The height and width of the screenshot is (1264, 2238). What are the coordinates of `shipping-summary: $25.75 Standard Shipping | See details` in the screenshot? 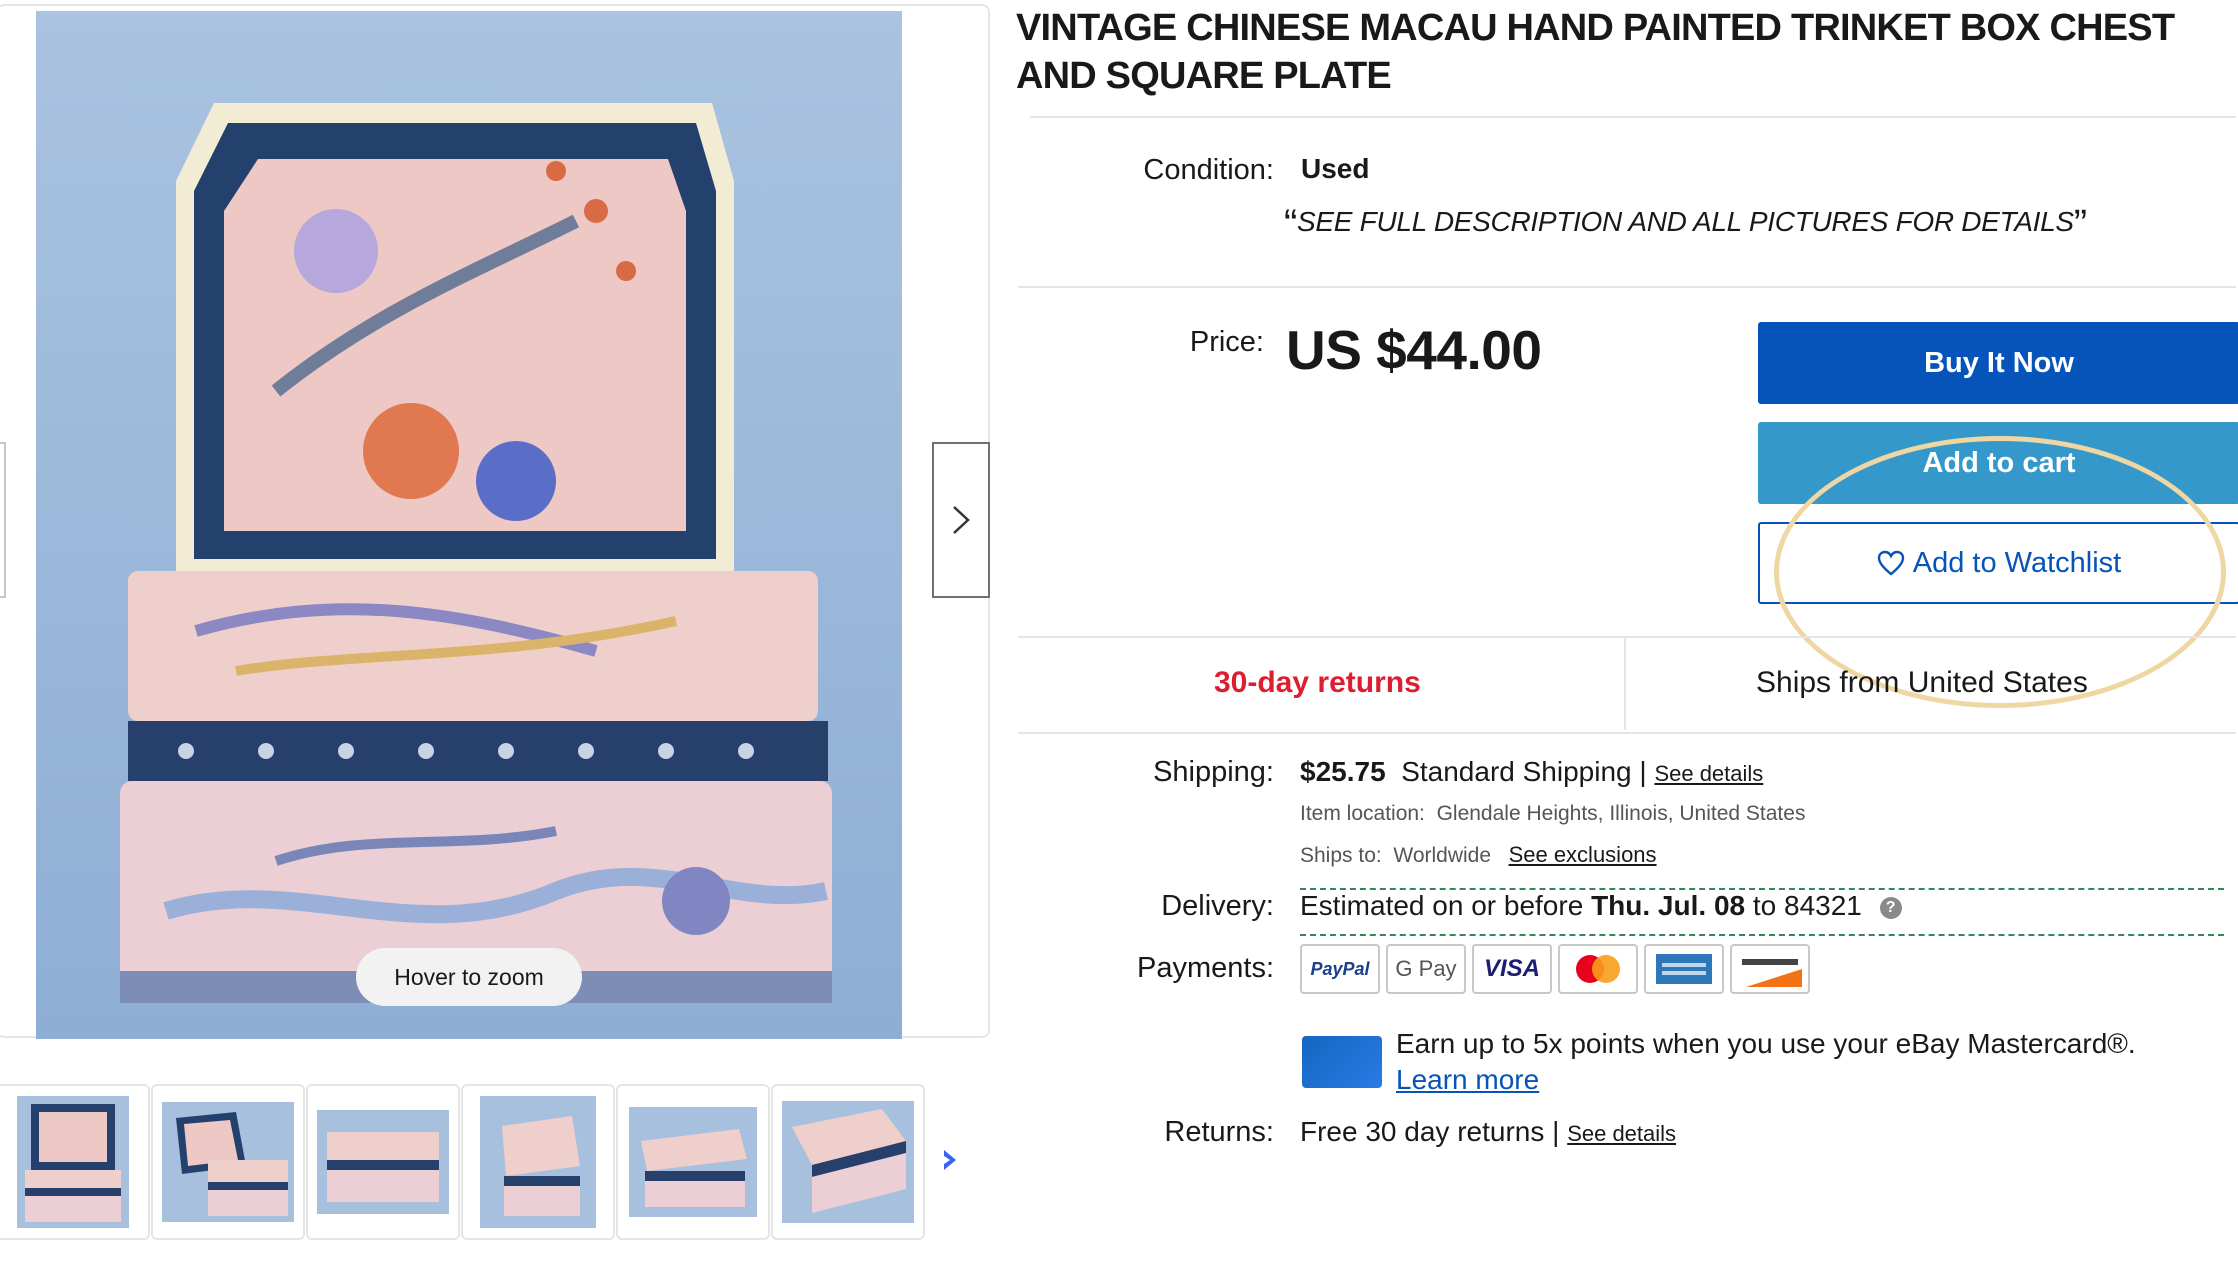 It's located at (1531, 772).